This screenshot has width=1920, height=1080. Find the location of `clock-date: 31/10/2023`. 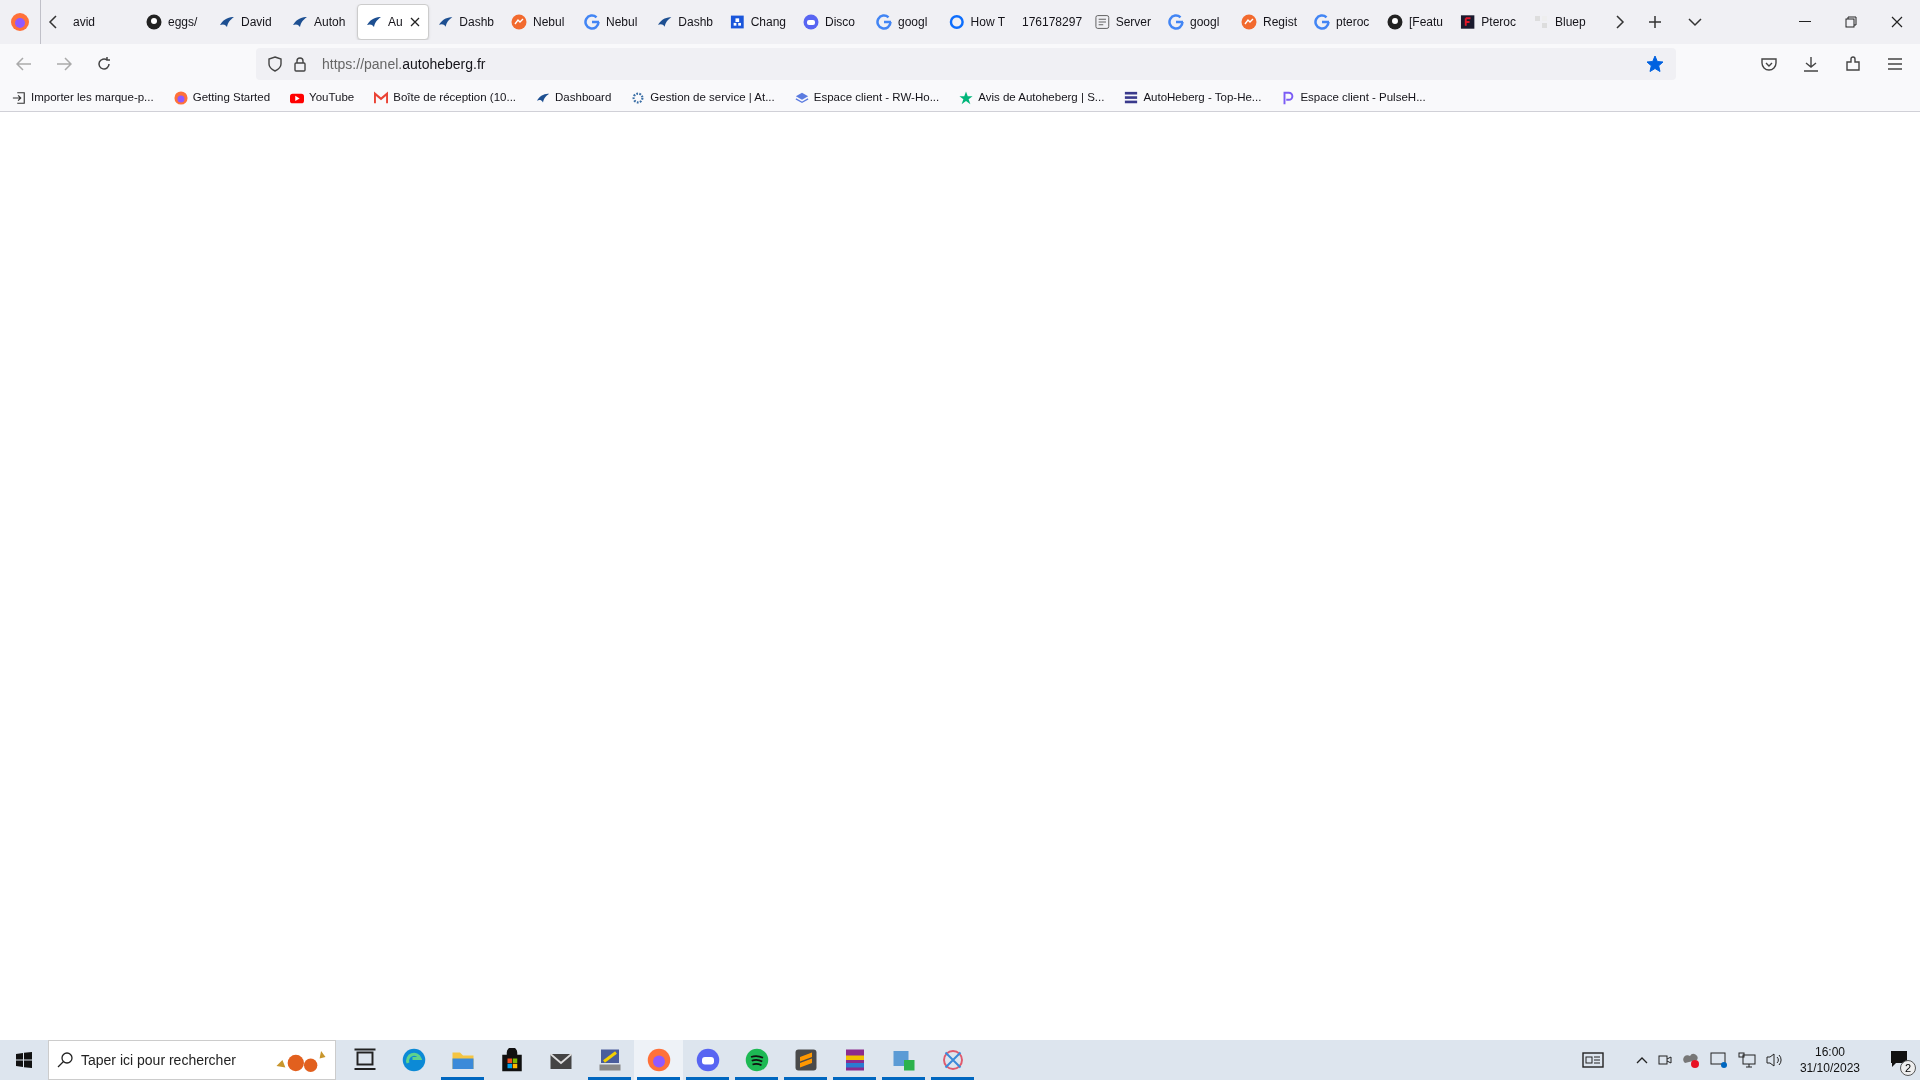

clock-date: 31/10/2023 is located at coordinates (1829, 1068).